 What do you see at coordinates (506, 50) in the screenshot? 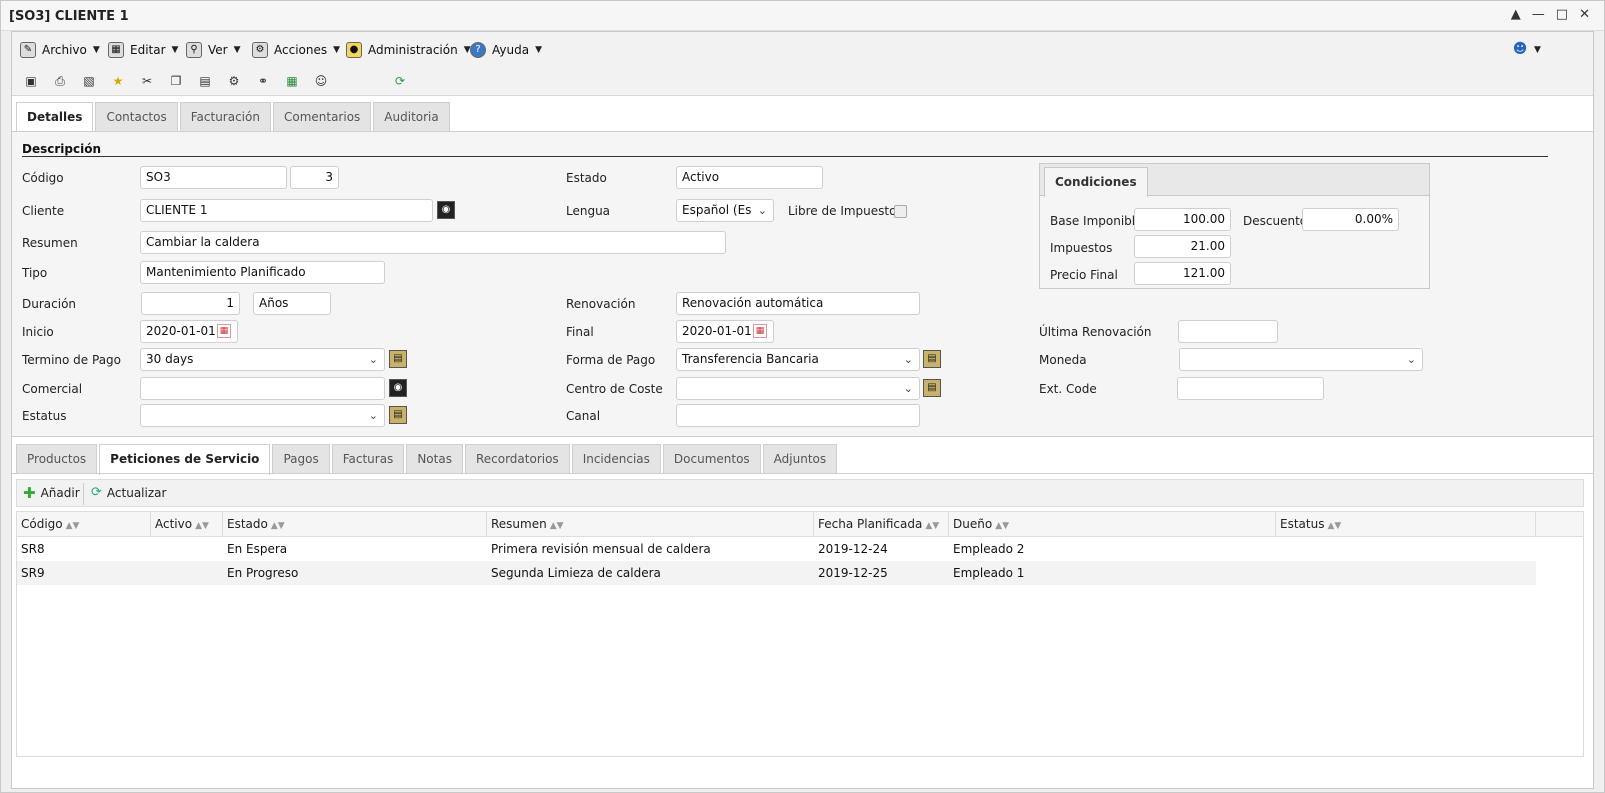
I see `menu-ayuda: ? Ayuda ▼` at bounding box center [506, 50].